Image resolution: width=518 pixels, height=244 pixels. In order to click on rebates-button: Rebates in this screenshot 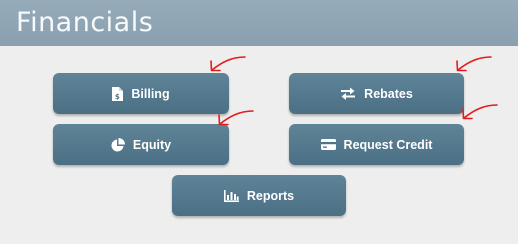, I will do `click(376, 93)`.